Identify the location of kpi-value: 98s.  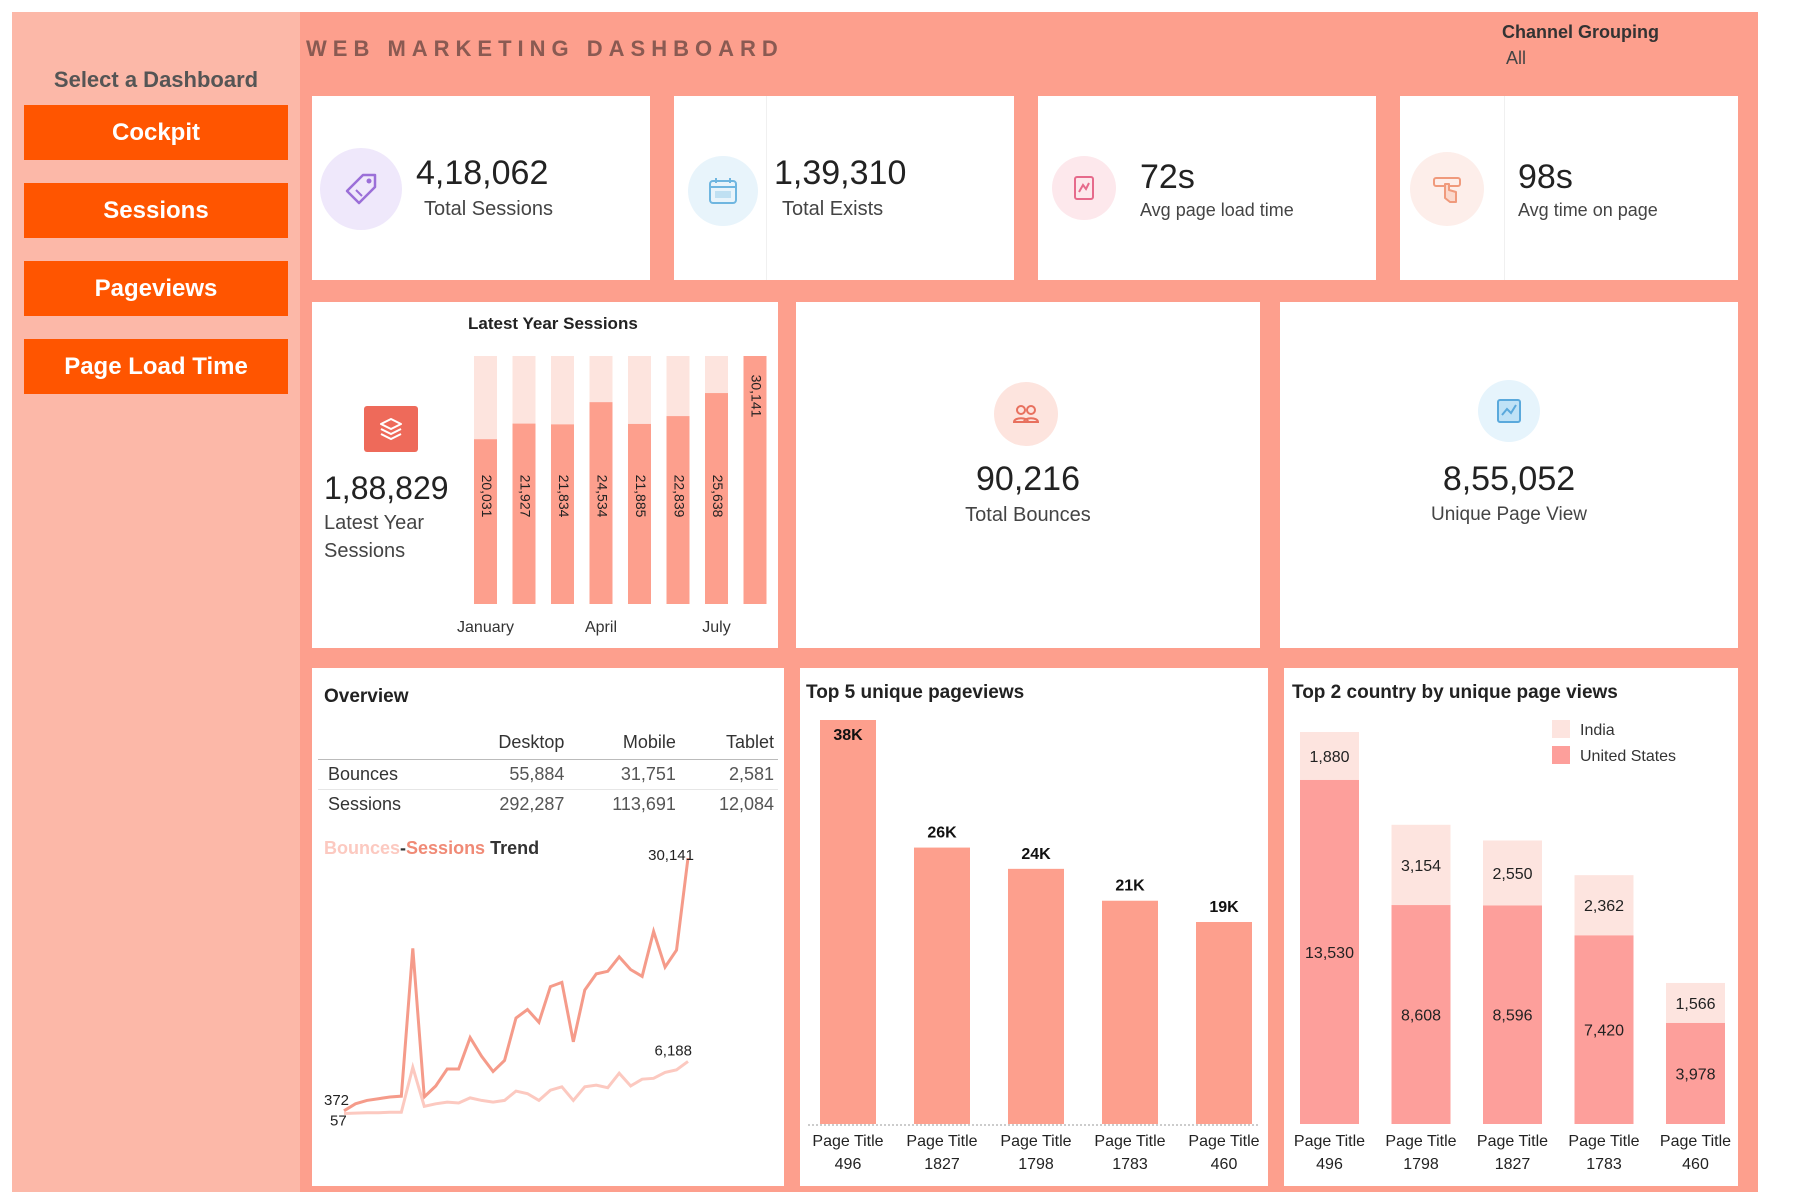
(1545, 177).